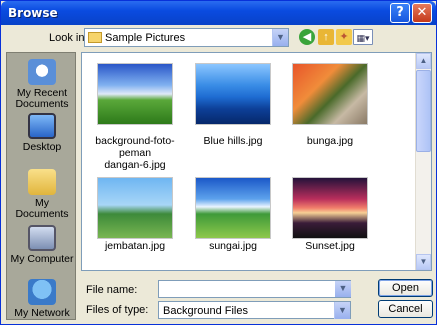 The height and width of the screenshot is (325, 437). I want to click on cancel-button: Cancel, so click(405, 309).